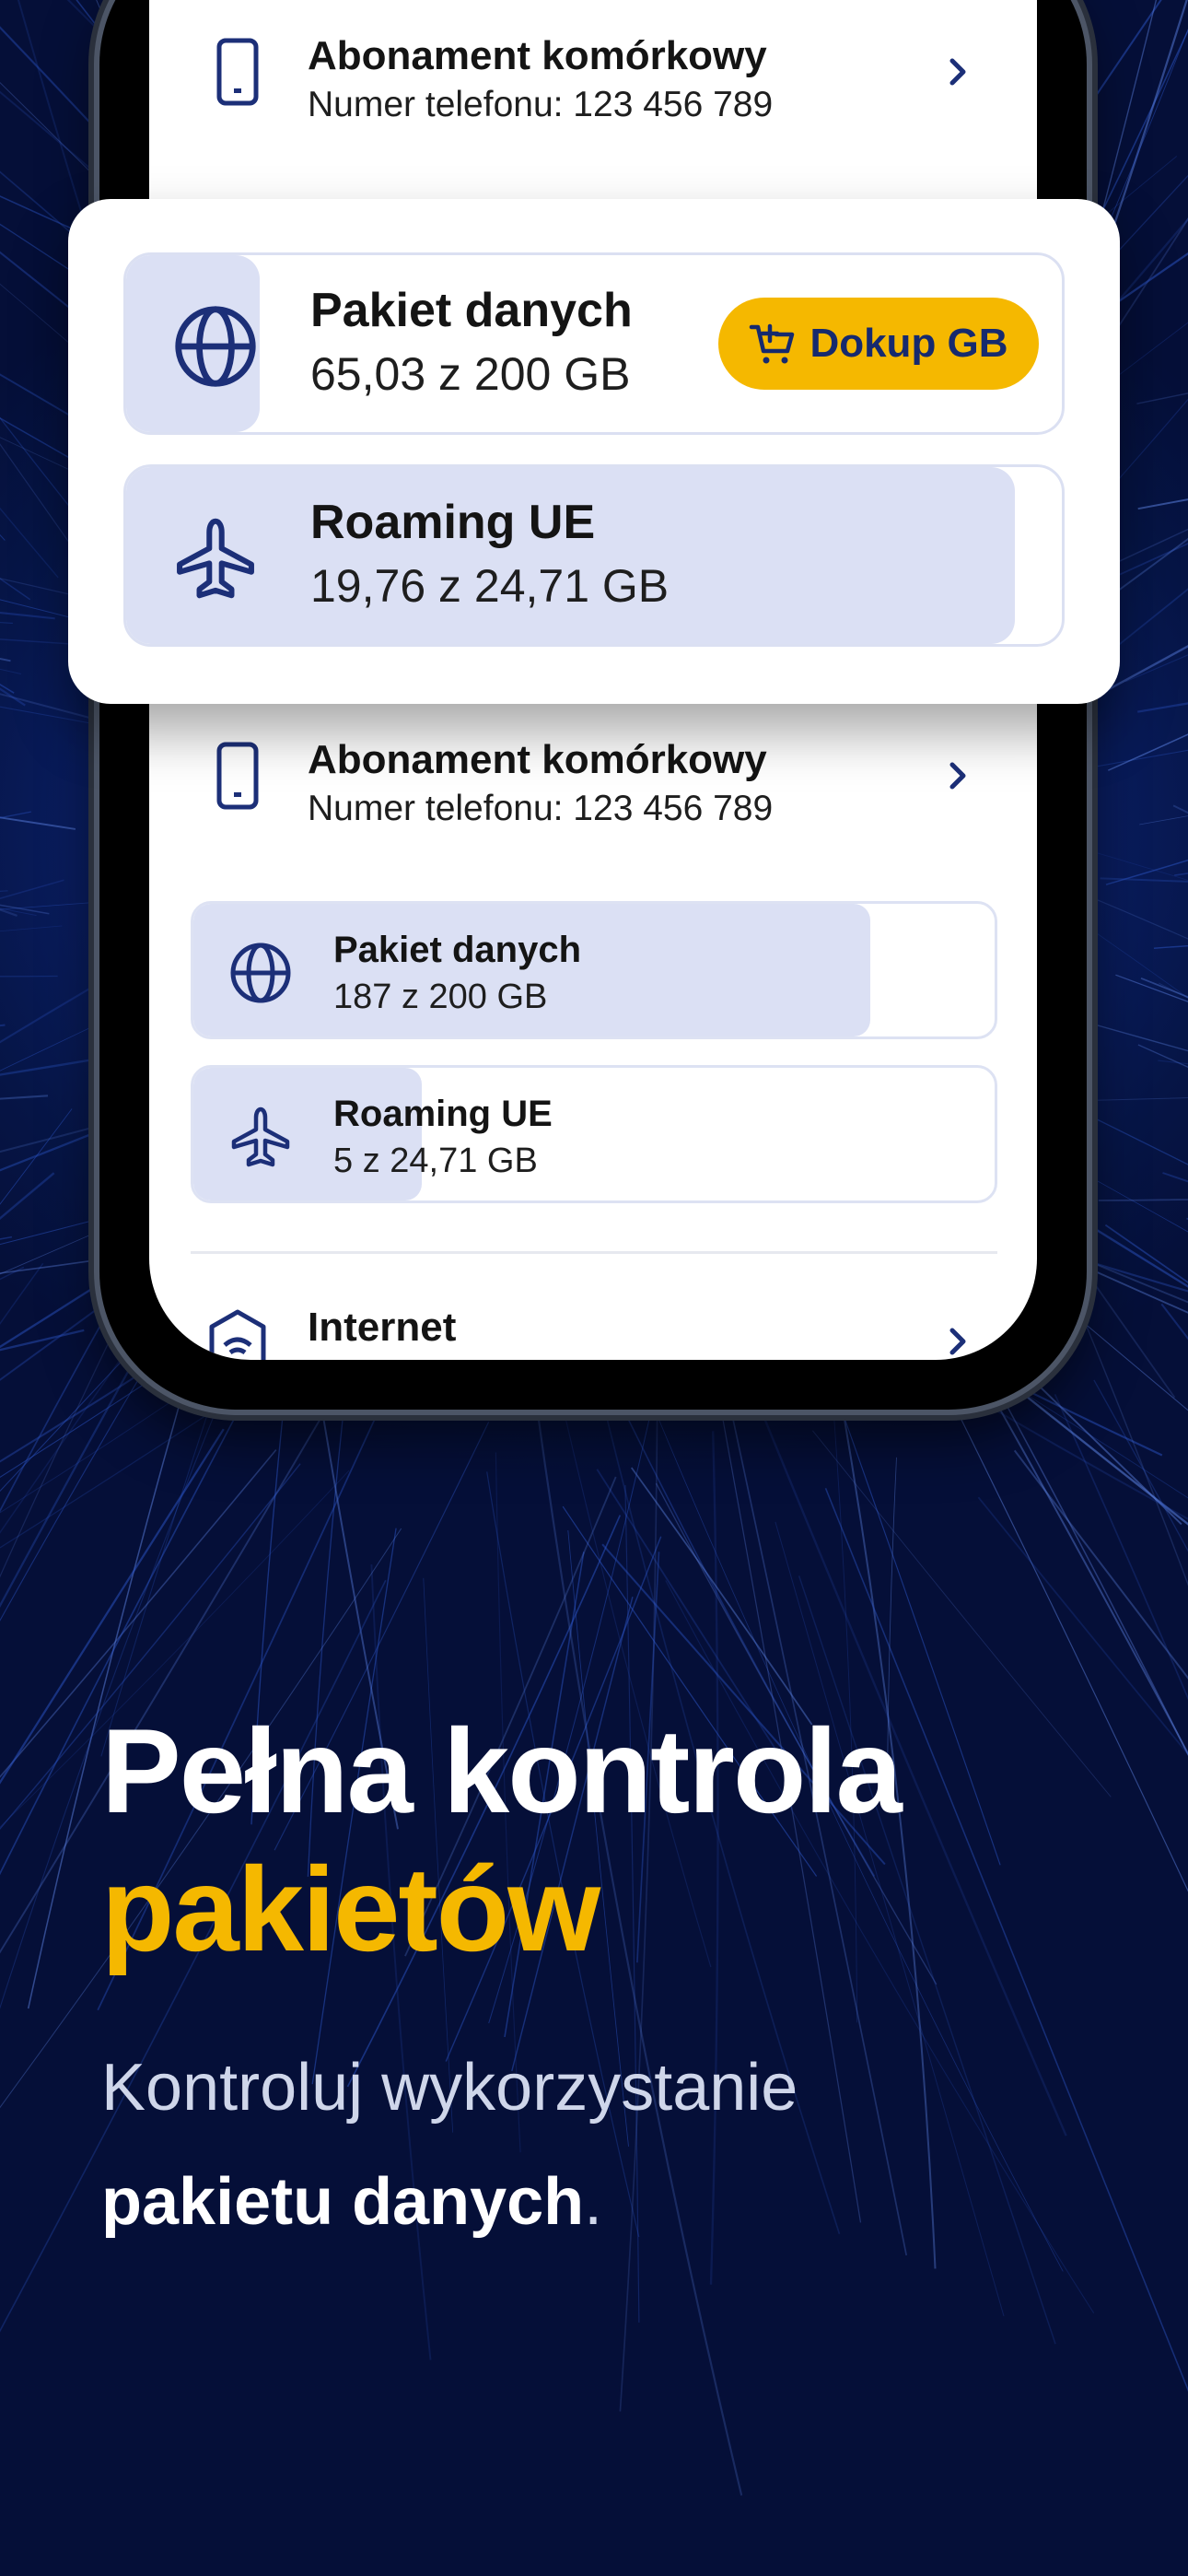 The height and width of the screenshot is (2576, 1188). Describe the element at coordinates (382, 1327) in the screenshot. I see `internet-title: Internet` at that location.